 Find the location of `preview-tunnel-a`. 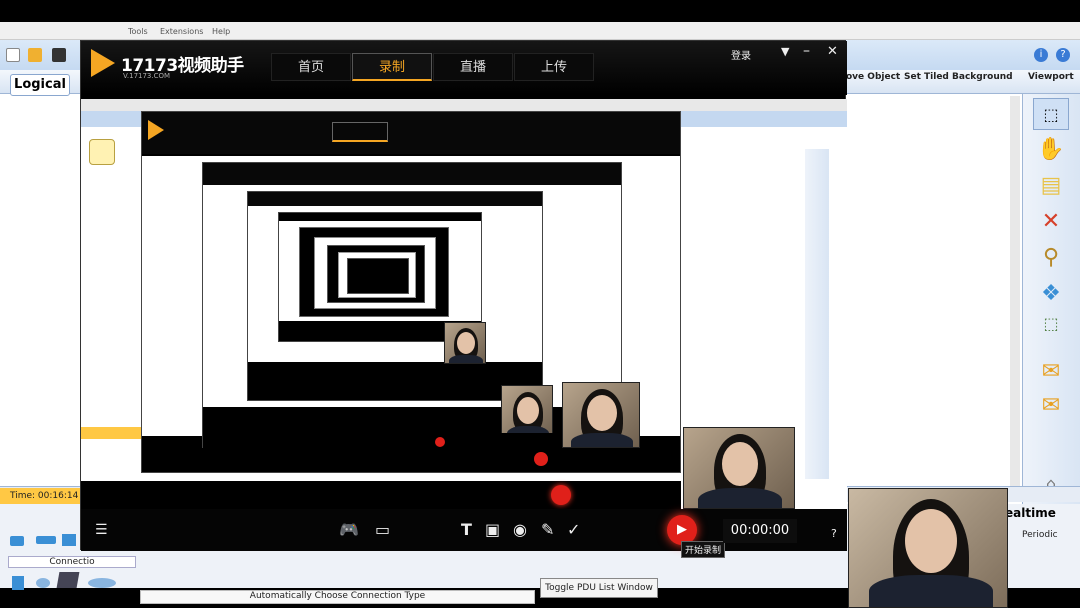

preview-tunnel-a is located at coordinates (374, 272).